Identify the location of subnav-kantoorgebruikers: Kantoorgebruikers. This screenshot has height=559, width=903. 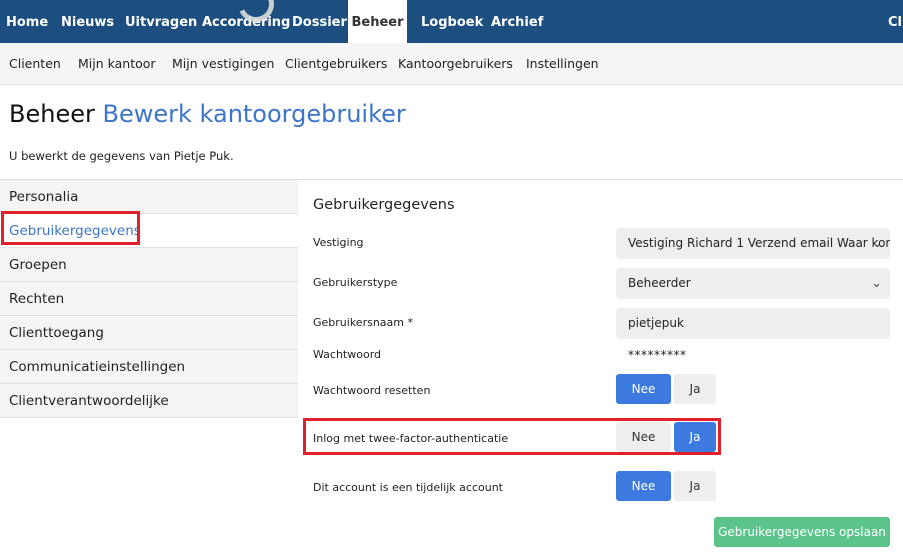
(455, 64).